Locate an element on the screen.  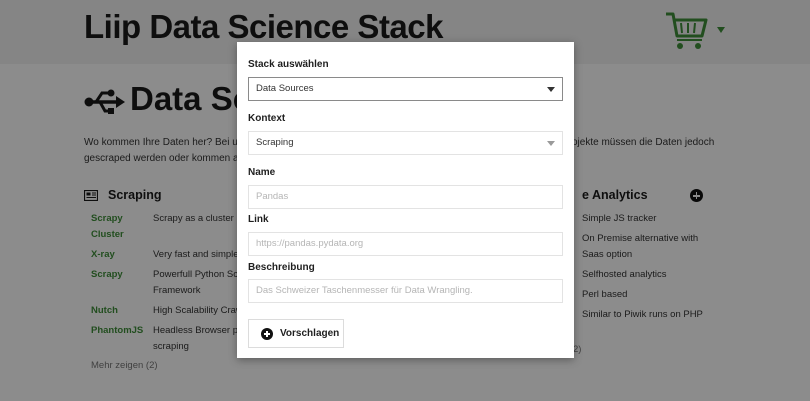
name-input: Pandas is located at coordinates (405, 197).